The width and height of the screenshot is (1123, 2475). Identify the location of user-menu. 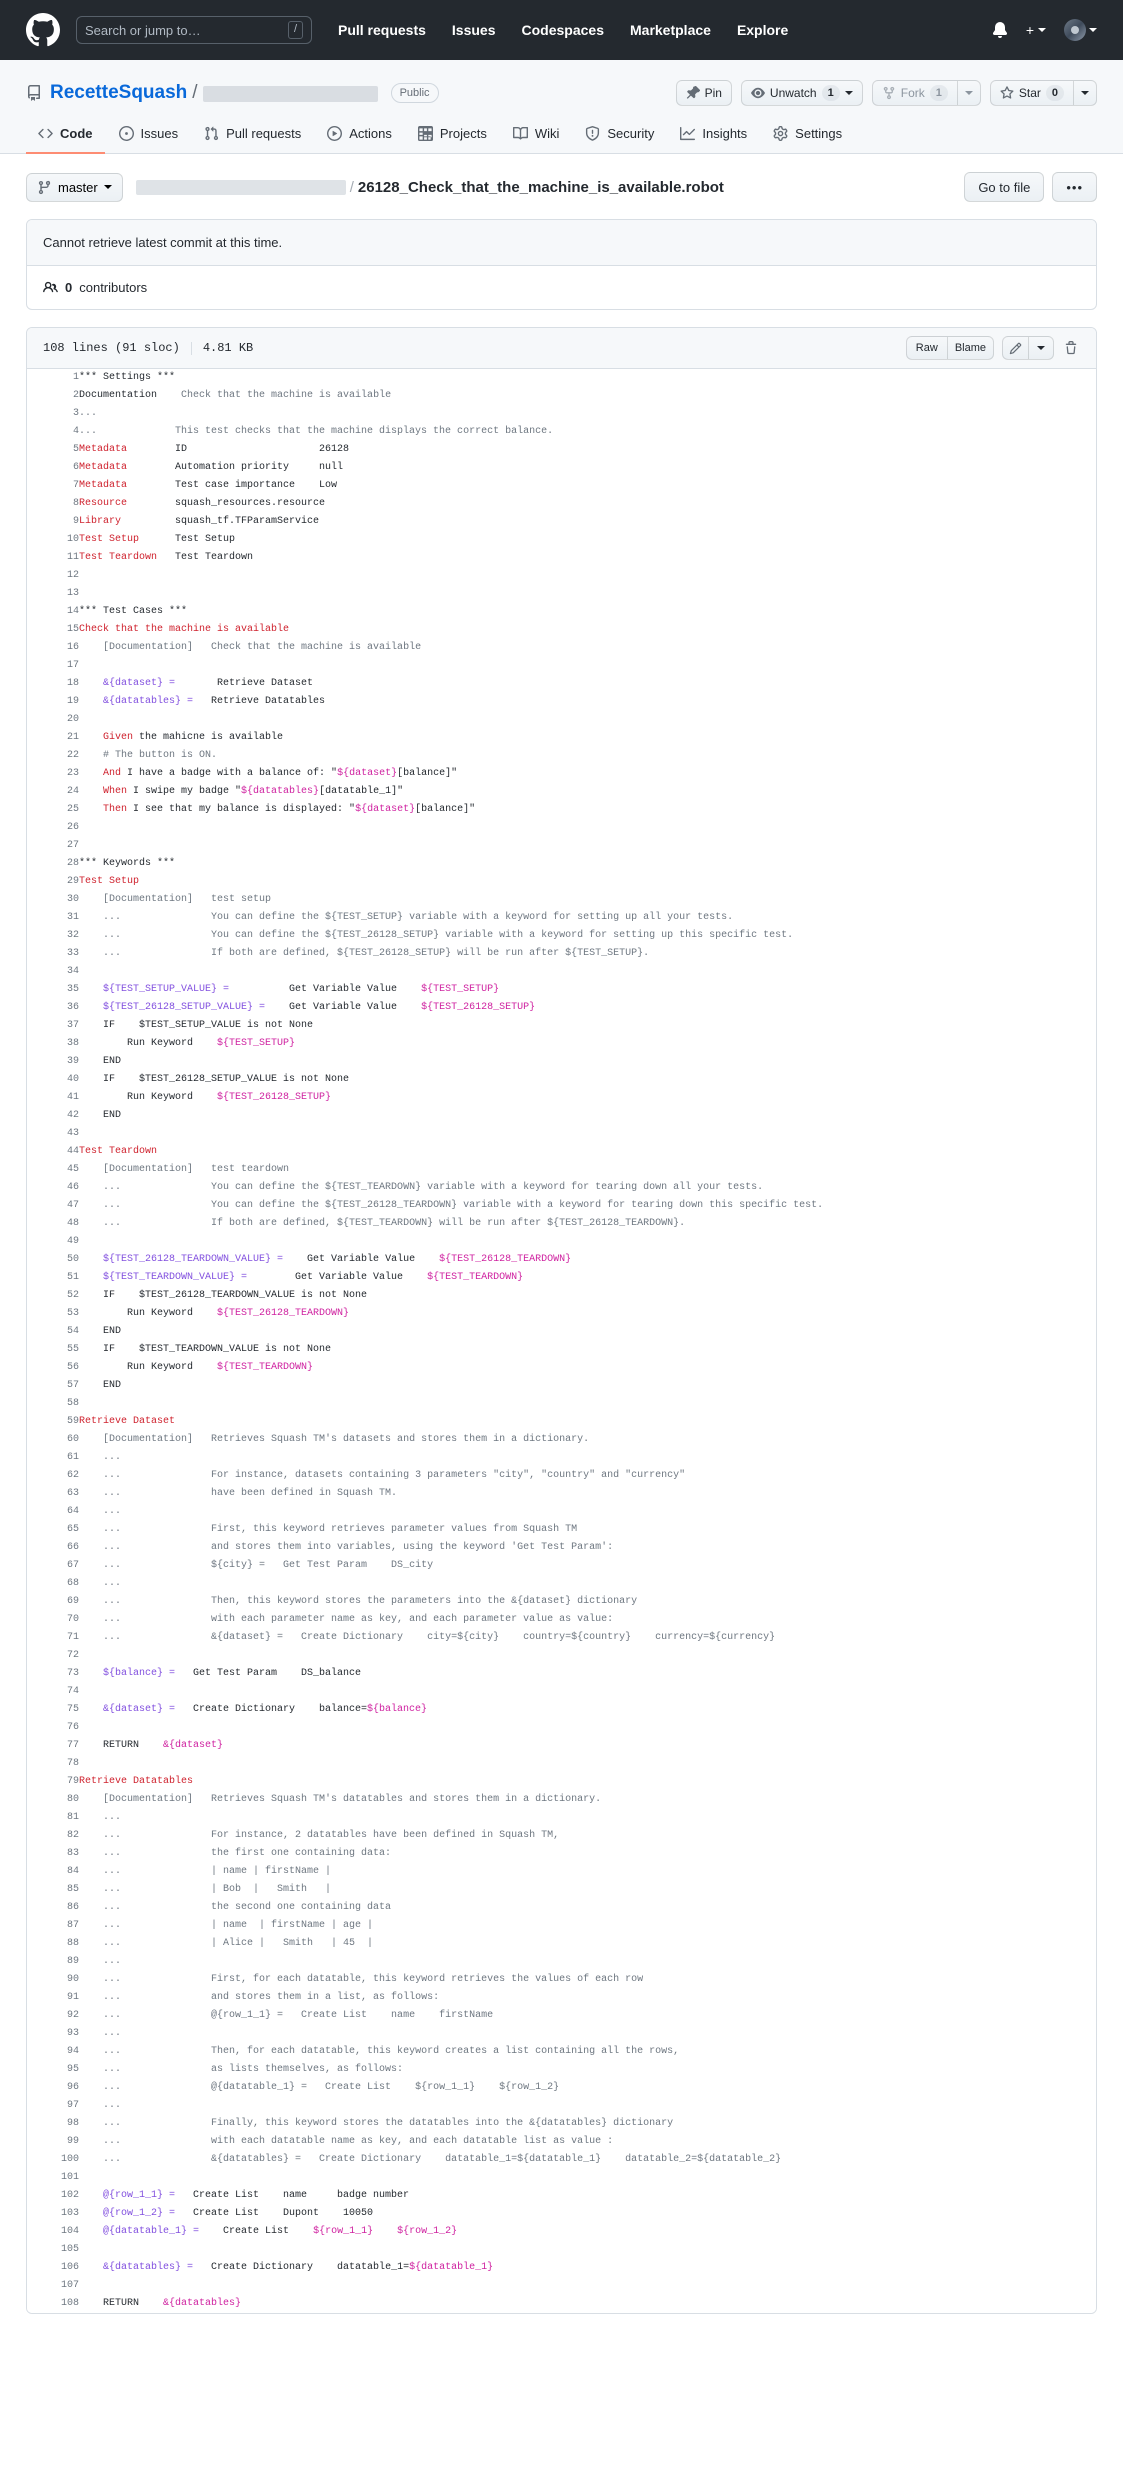
(1080, 30).